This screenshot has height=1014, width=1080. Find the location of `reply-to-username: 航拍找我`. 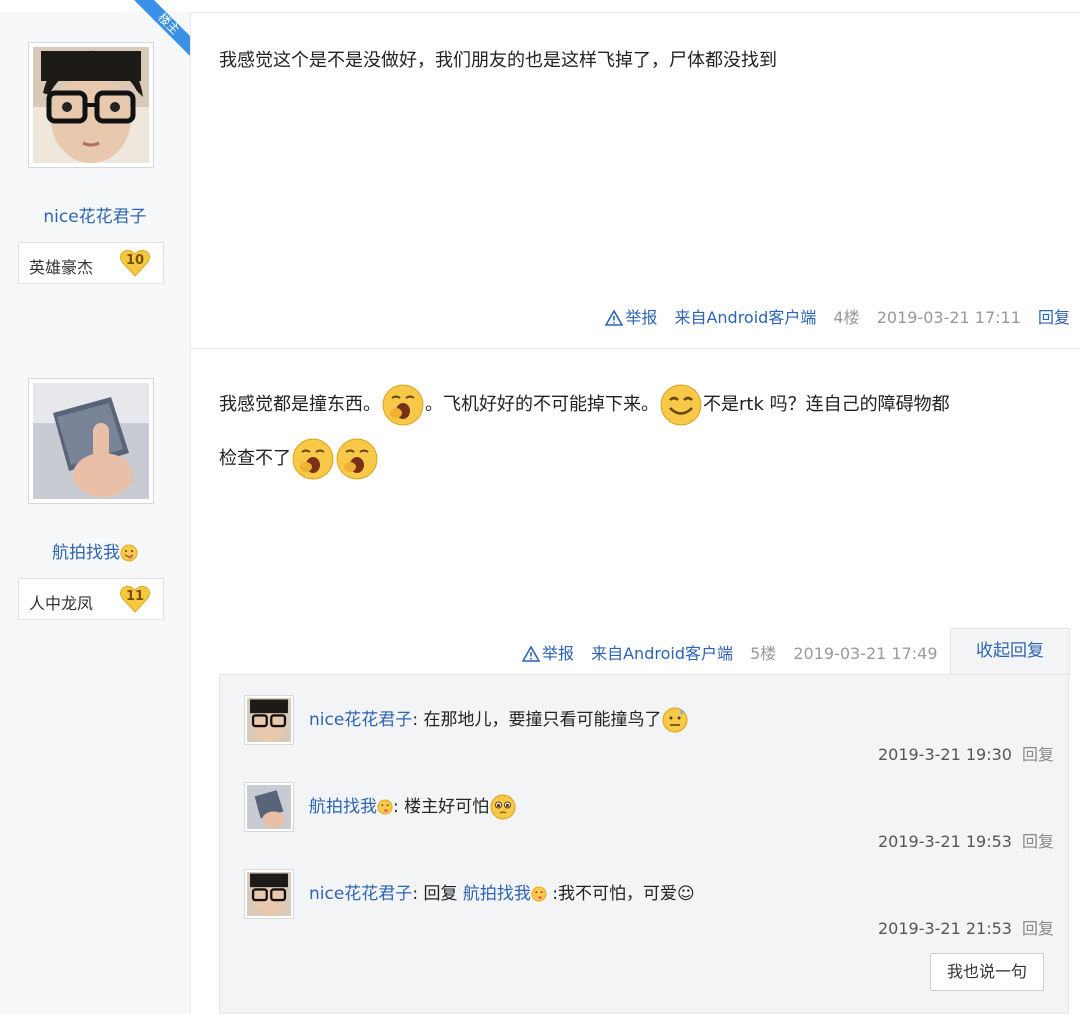

reply-to-username: 航拍找我 is located at coordinates (505, 894).